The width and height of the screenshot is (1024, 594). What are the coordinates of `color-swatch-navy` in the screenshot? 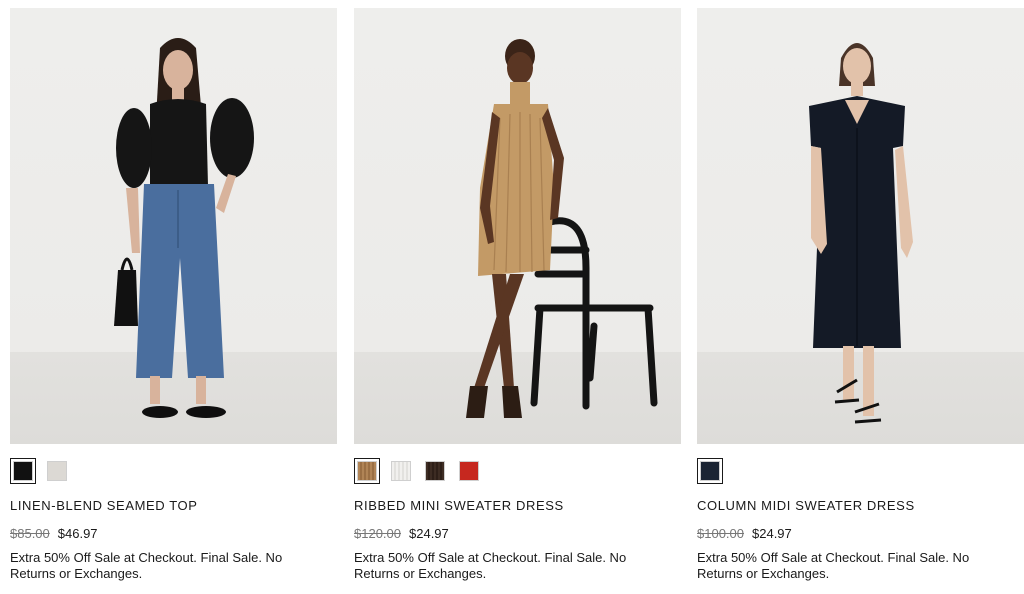 It's located at (710, 471).